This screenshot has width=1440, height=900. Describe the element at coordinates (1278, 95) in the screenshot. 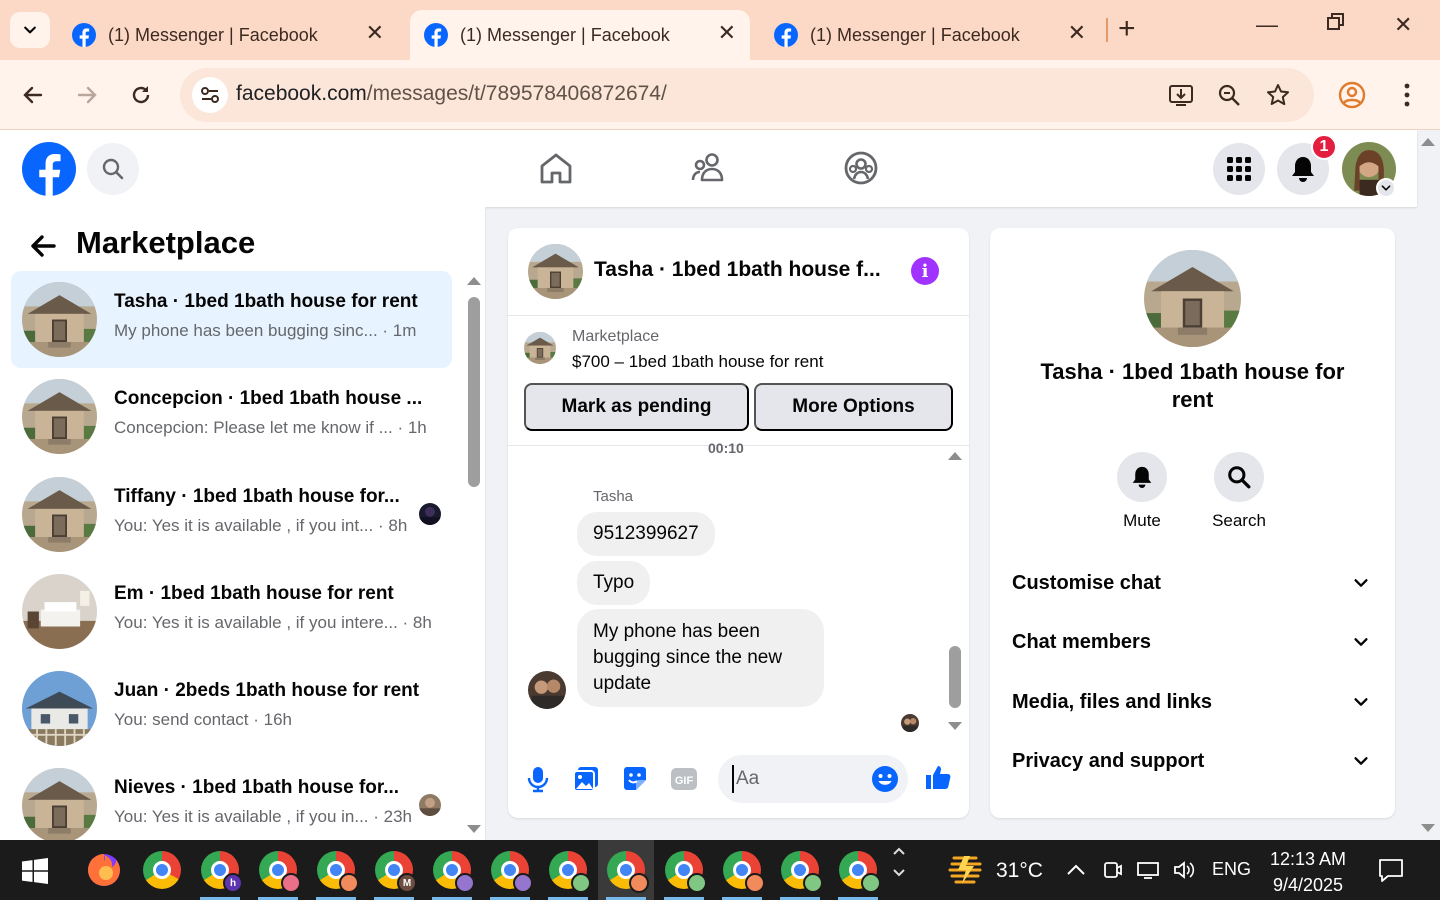

I see `bookmark-star-icon` at that location.